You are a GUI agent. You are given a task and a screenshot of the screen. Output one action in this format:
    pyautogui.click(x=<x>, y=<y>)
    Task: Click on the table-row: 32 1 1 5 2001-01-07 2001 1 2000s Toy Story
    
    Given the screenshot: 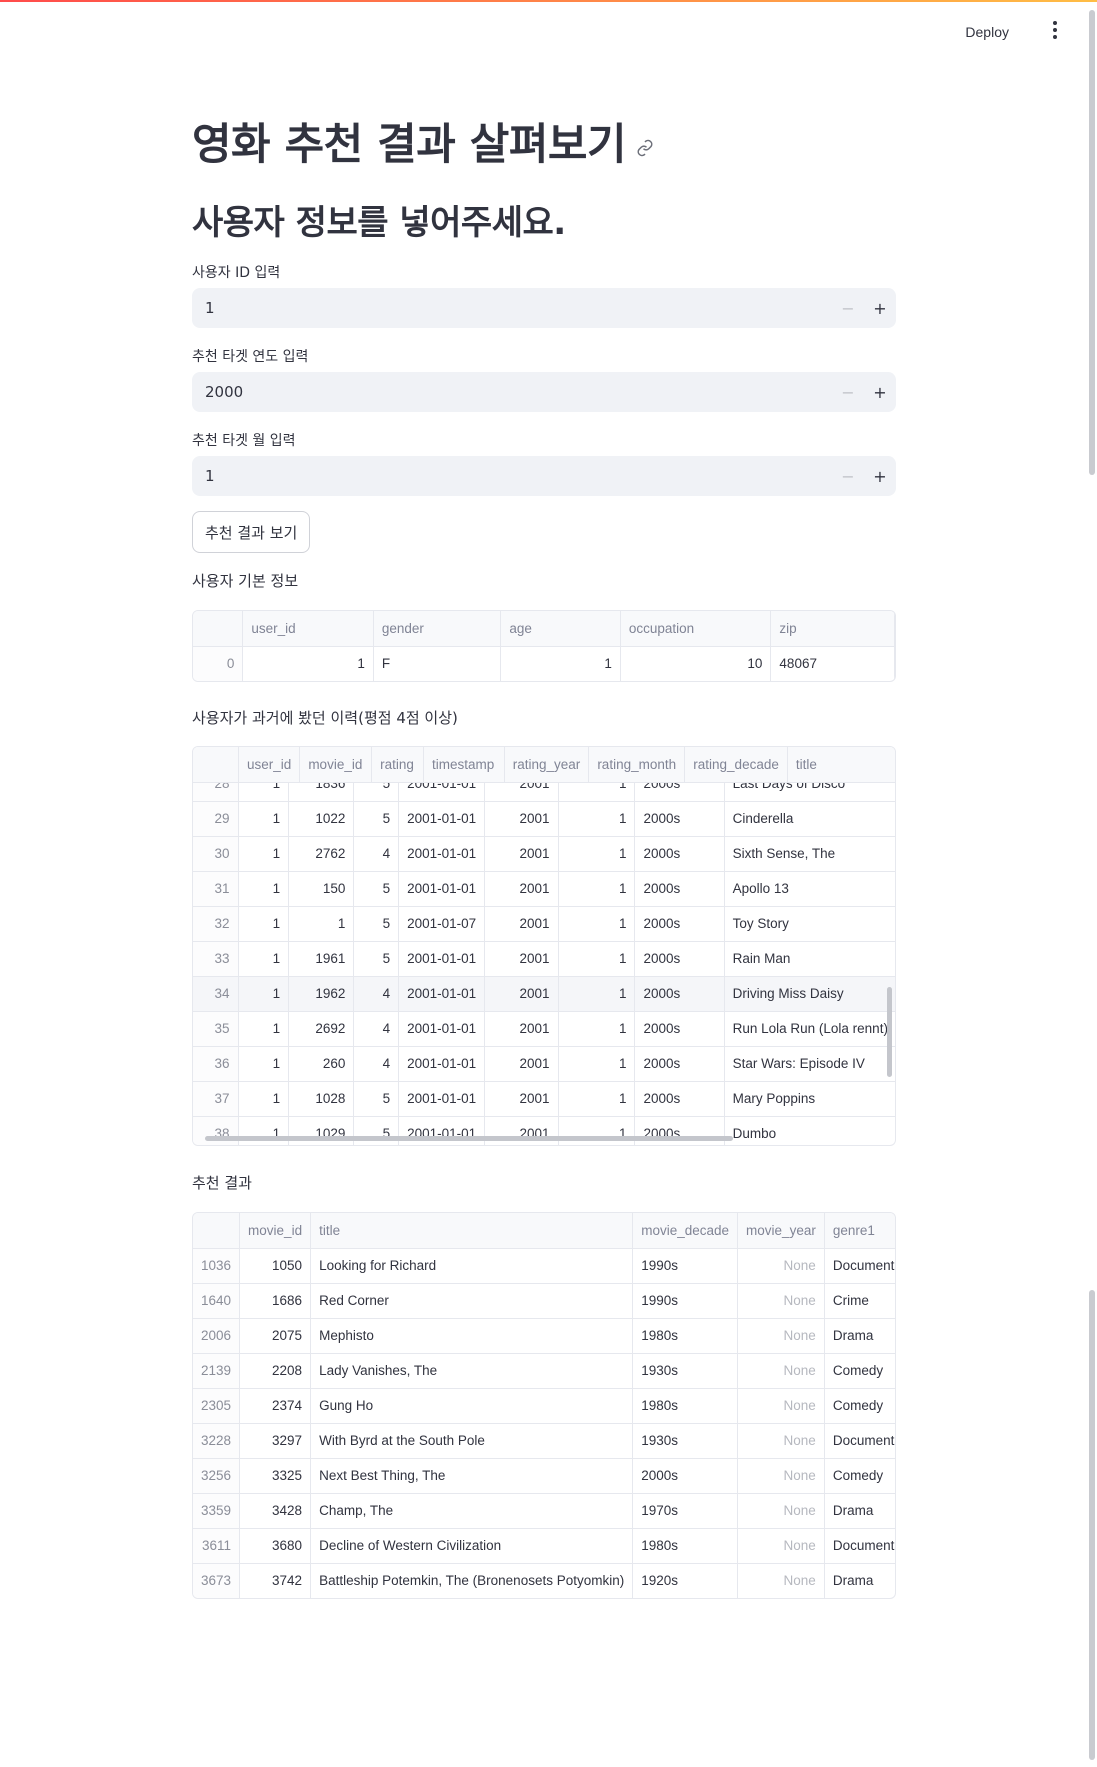 What is the action you would take?
    pyautogui.click(x=544, y=924)
    